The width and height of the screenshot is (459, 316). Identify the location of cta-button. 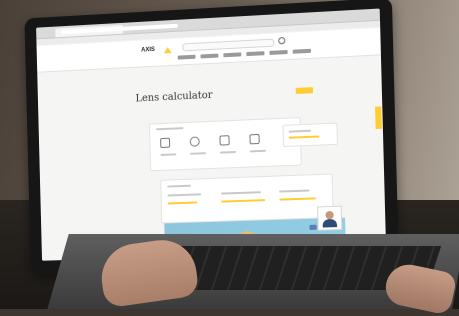
(304, 91).